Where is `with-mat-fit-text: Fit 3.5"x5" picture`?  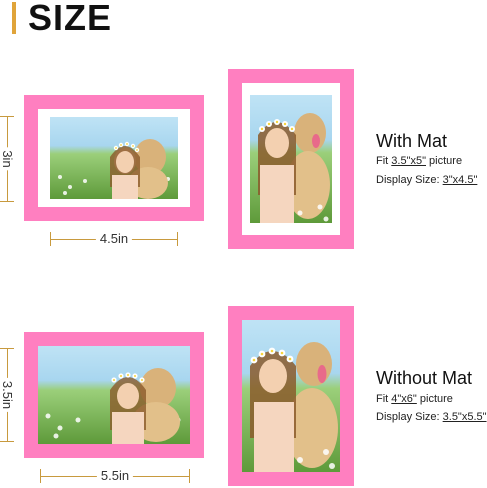
with-mat-fit-text: Fit 3.5"x5" picture is located at coordinates (419, 161).